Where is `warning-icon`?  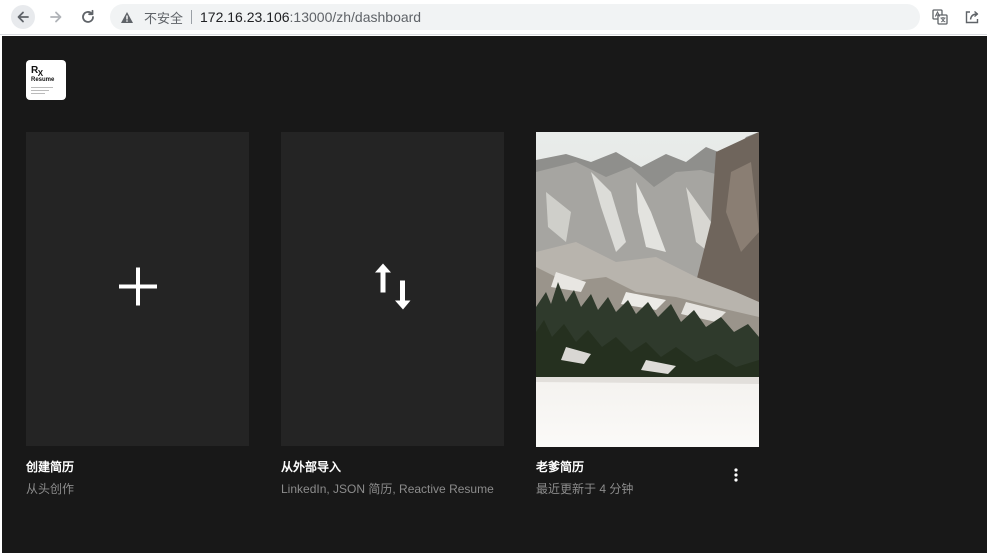 warning-icon is located at coordinates (128, 17).